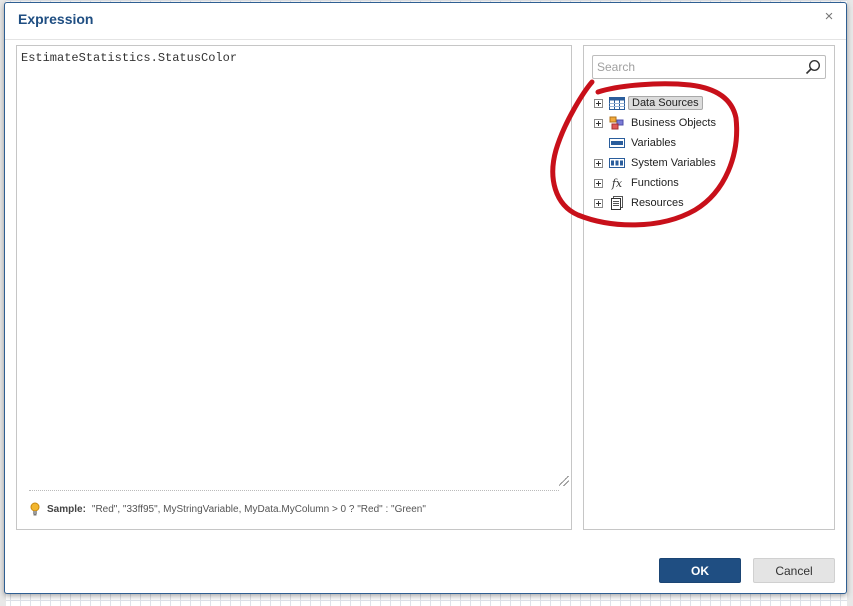 Image resolution: width=853 pixels, height=606 pixels. Describe the element at coordinates (700, 570) in the screenshot. I see `ok-button: OK` at that location.